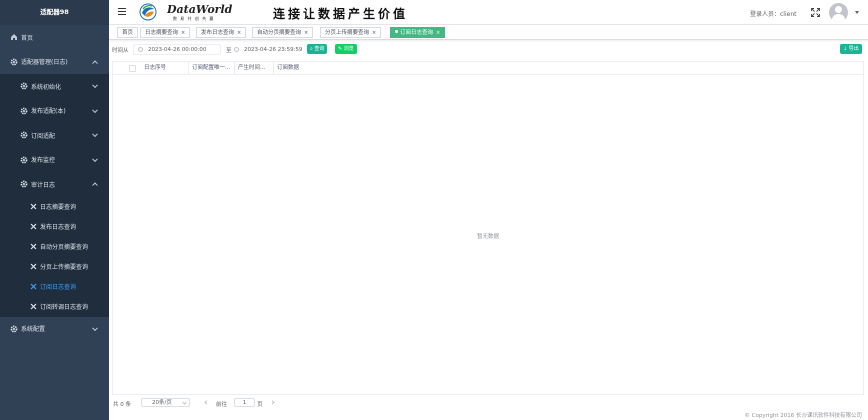 This screenshot has width=868, height=420. Describe the element at coordinates (341, 14) in the screenshot. I see `slogan: 连接让数据产生价值` at that location.